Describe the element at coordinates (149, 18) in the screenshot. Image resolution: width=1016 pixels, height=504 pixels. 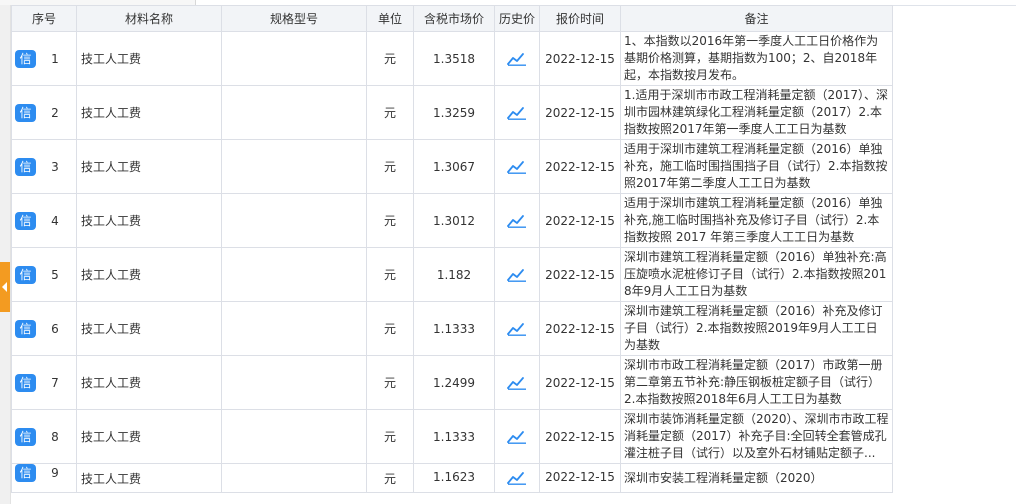
I see `header-material-name: 材料名称` at that location.